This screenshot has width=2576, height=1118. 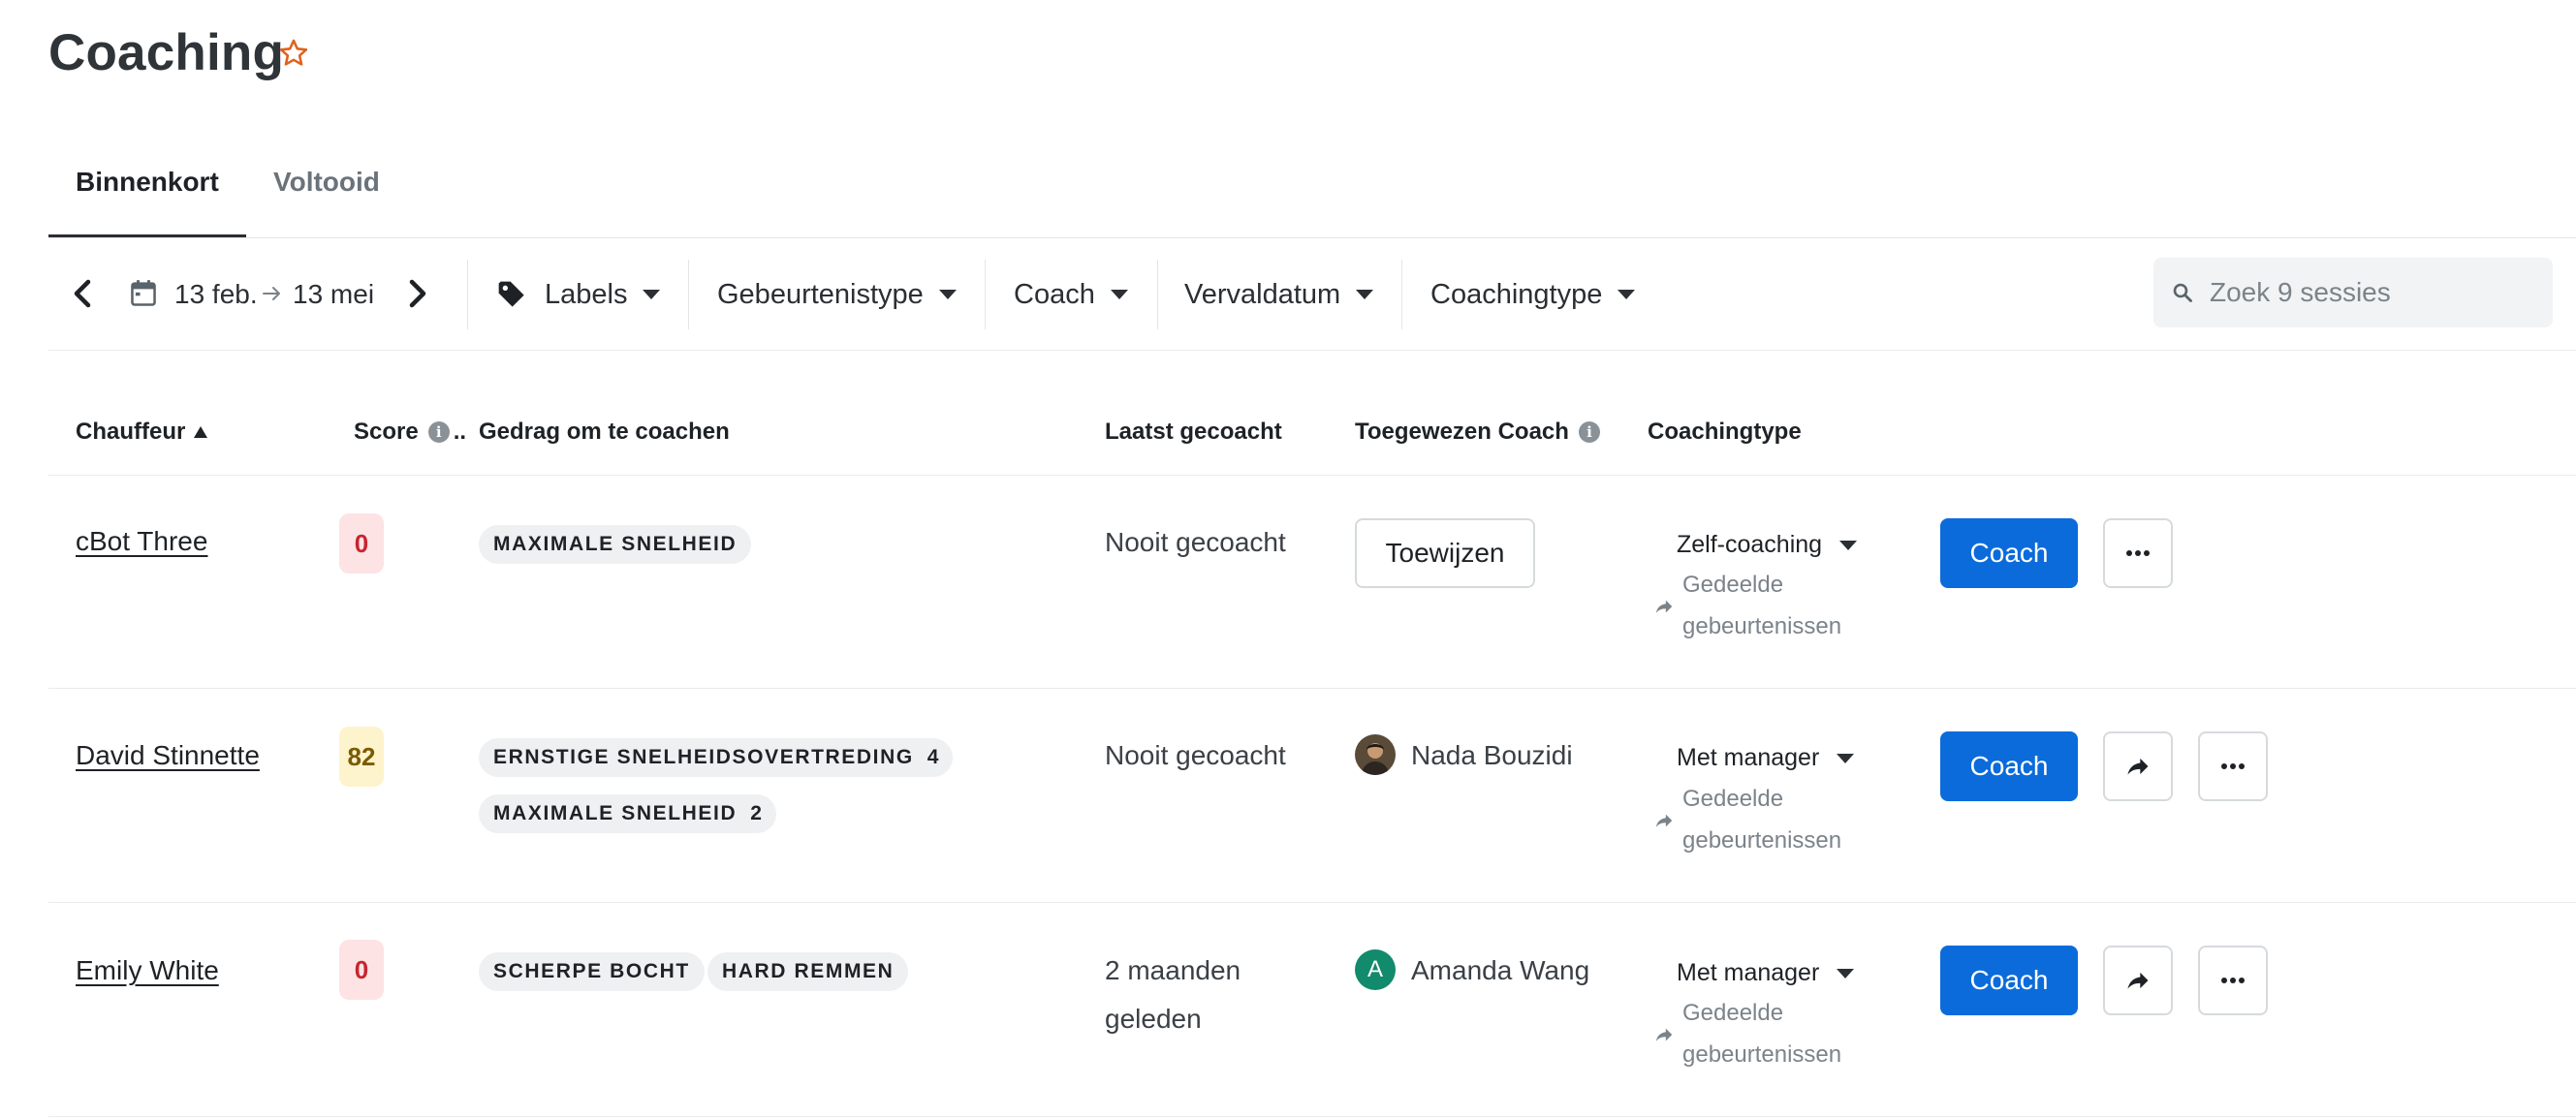 I want to click on star-outline-icon, so click(x=293, y=53).